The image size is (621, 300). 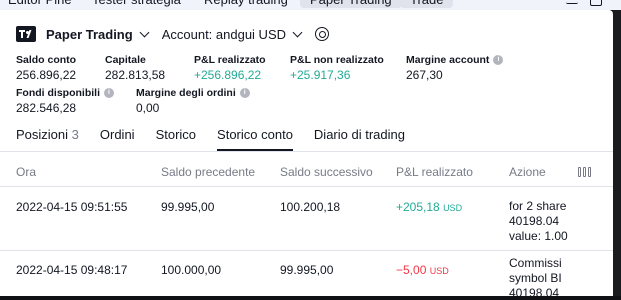 I want to click on stat-capitale: Capitale 282.813,58, so click(x=135, y=68).